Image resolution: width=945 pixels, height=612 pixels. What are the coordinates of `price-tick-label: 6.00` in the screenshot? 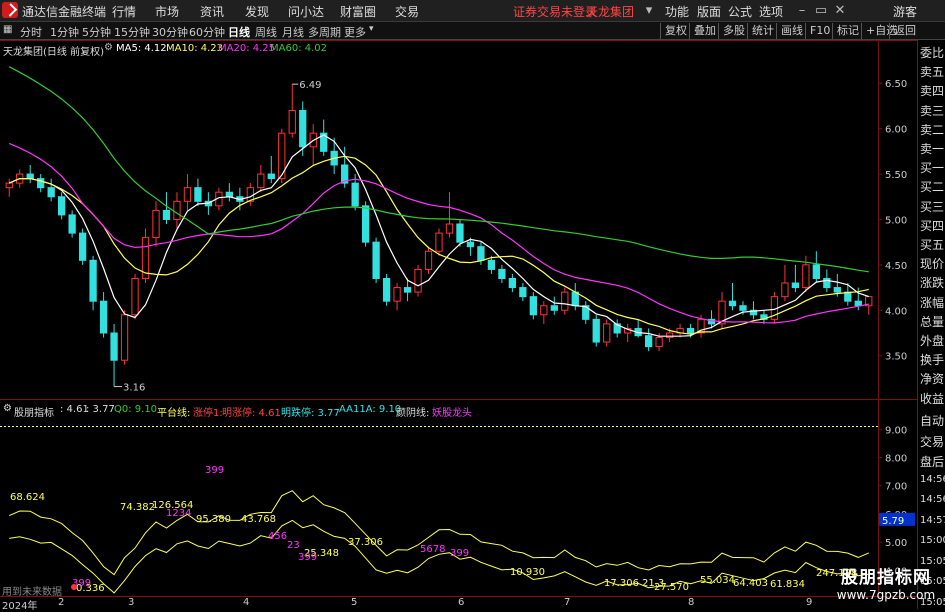 It's located at (896, 130).